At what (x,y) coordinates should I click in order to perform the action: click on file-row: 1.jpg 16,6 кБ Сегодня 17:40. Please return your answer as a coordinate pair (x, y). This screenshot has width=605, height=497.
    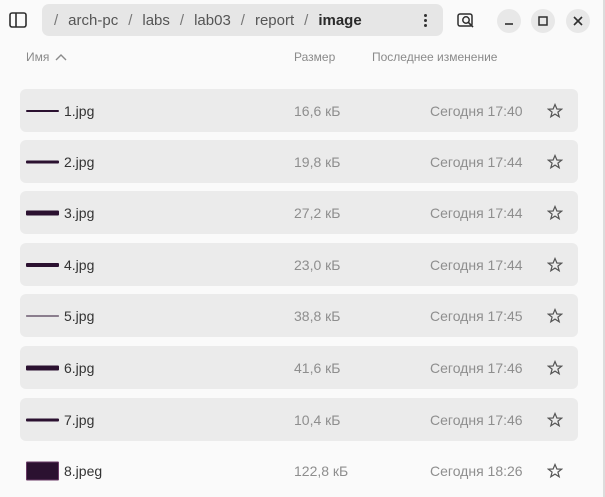
    Looking at the image, I should click on (299, 110).